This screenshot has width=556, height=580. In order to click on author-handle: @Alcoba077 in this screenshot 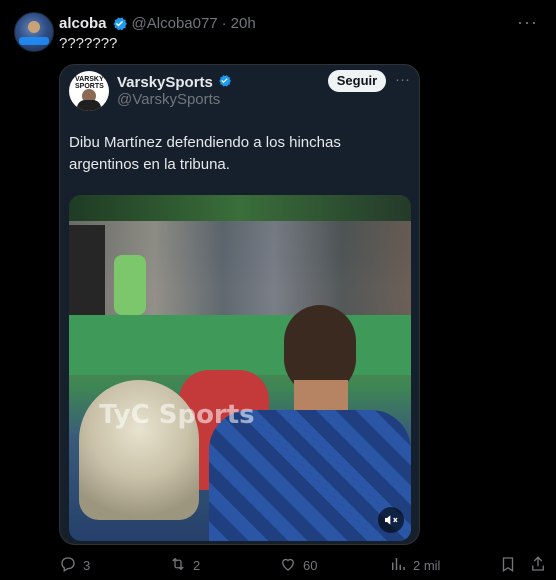, I will do `click(175, 23)`.